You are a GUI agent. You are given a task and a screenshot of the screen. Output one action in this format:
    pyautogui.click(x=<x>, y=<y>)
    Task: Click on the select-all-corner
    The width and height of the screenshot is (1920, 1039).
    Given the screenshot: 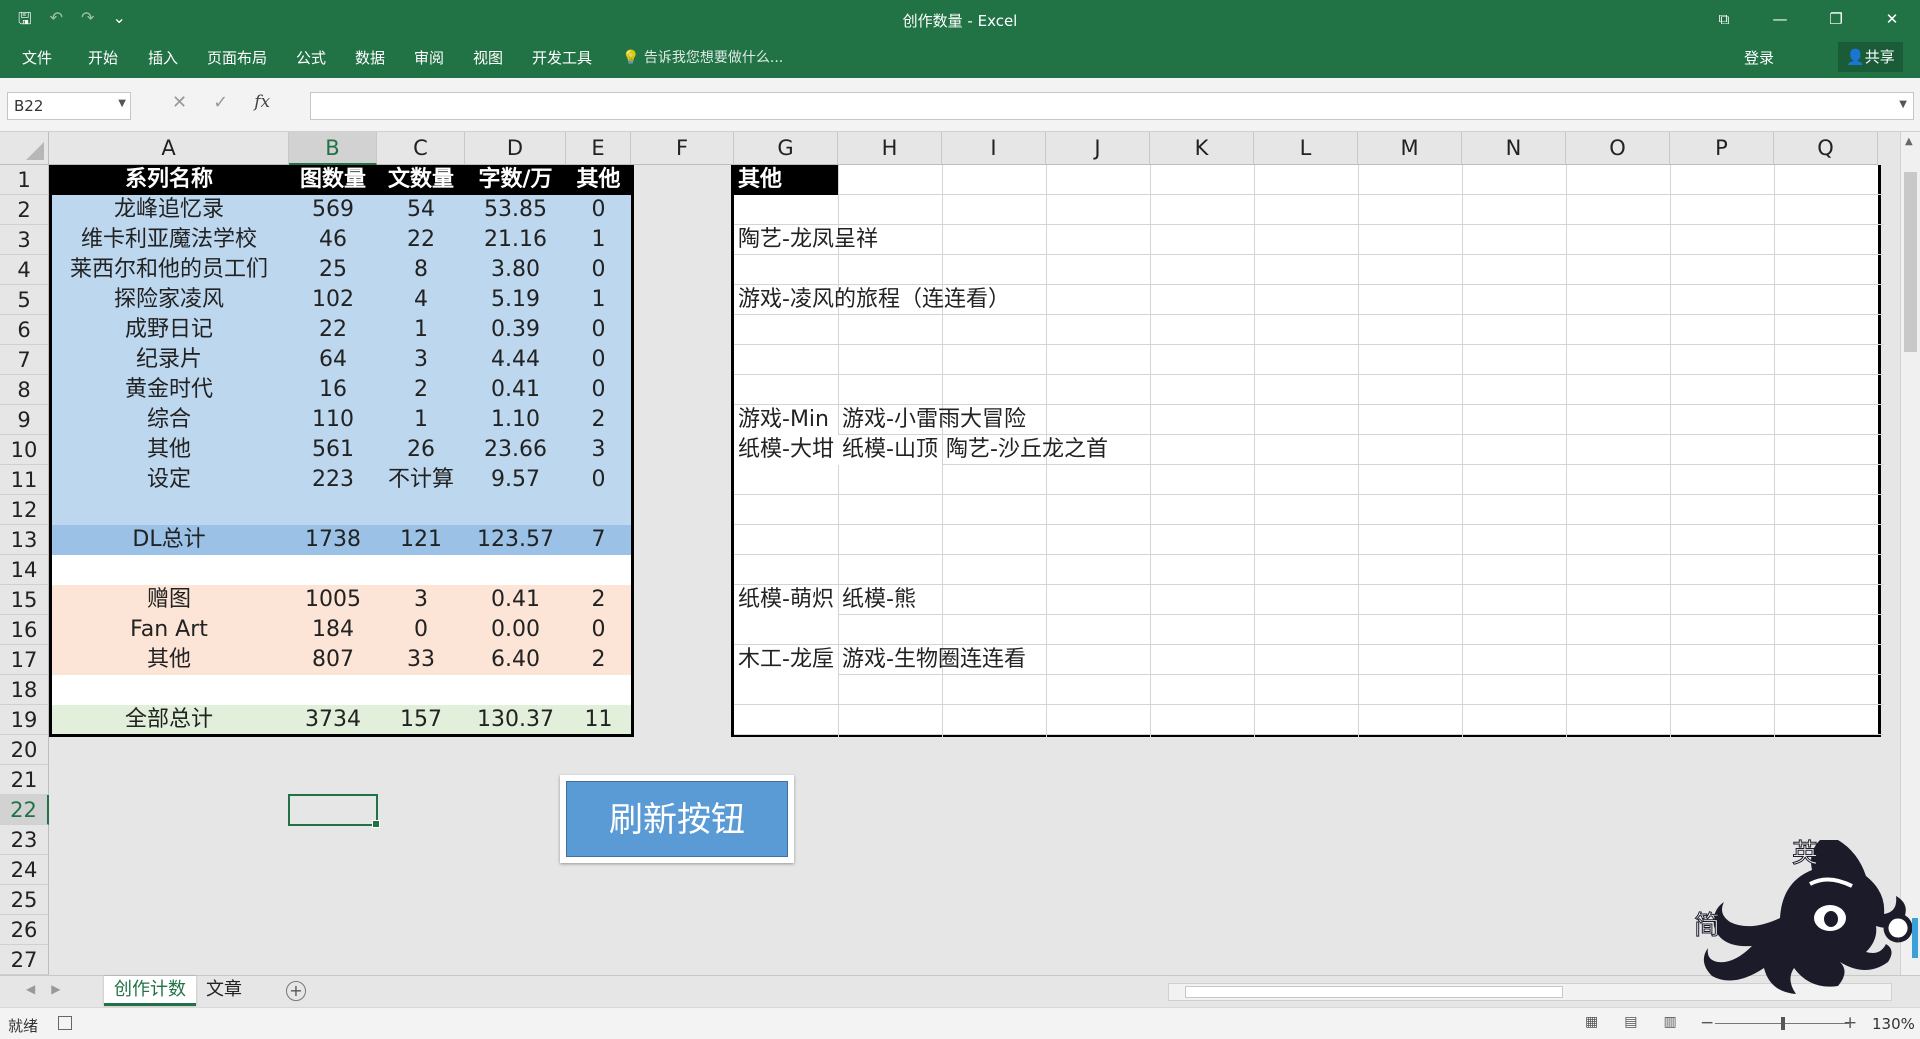 What is the action you would take?
    pyautogui.click(x=24, y=148)
    